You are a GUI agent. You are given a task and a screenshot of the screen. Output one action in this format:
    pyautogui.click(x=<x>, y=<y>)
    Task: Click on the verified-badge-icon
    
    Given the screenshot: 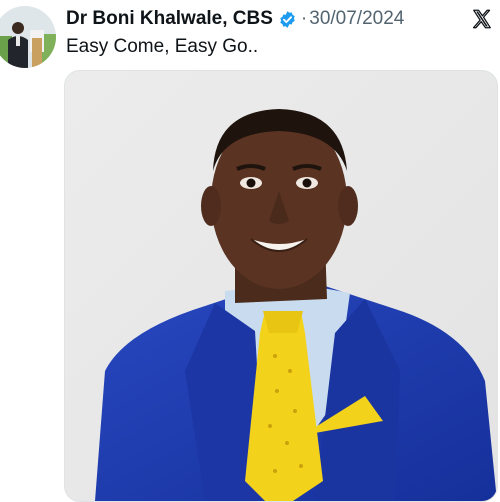 What is the action you would take?
    pyautogui.click(x=287, y=19)
    